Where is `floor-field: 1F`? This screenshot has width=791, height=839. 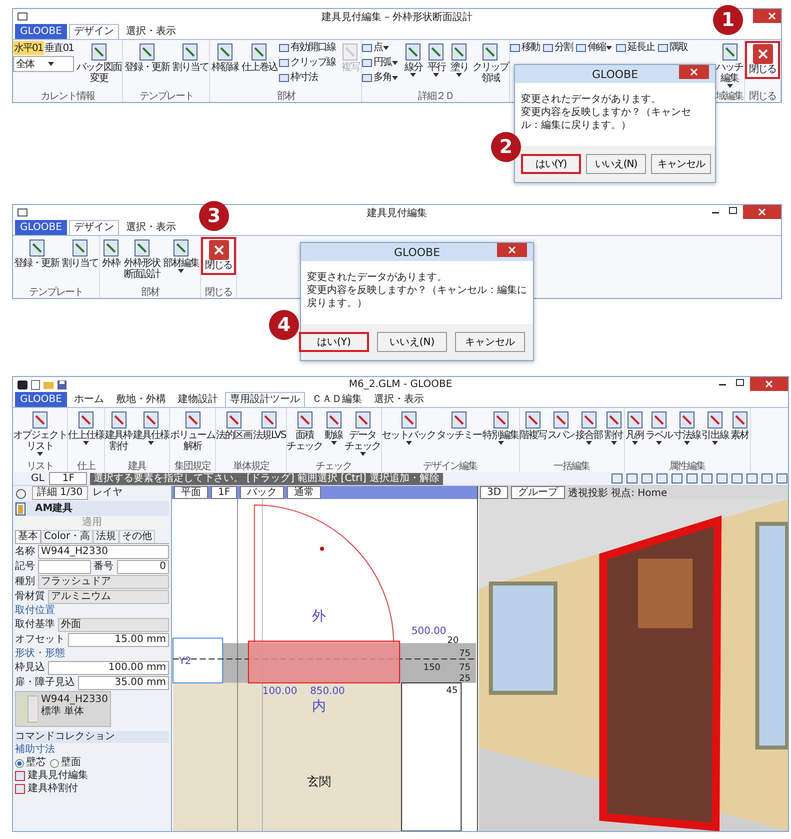
floor-field: 1F is located at coordinates (68, 478).